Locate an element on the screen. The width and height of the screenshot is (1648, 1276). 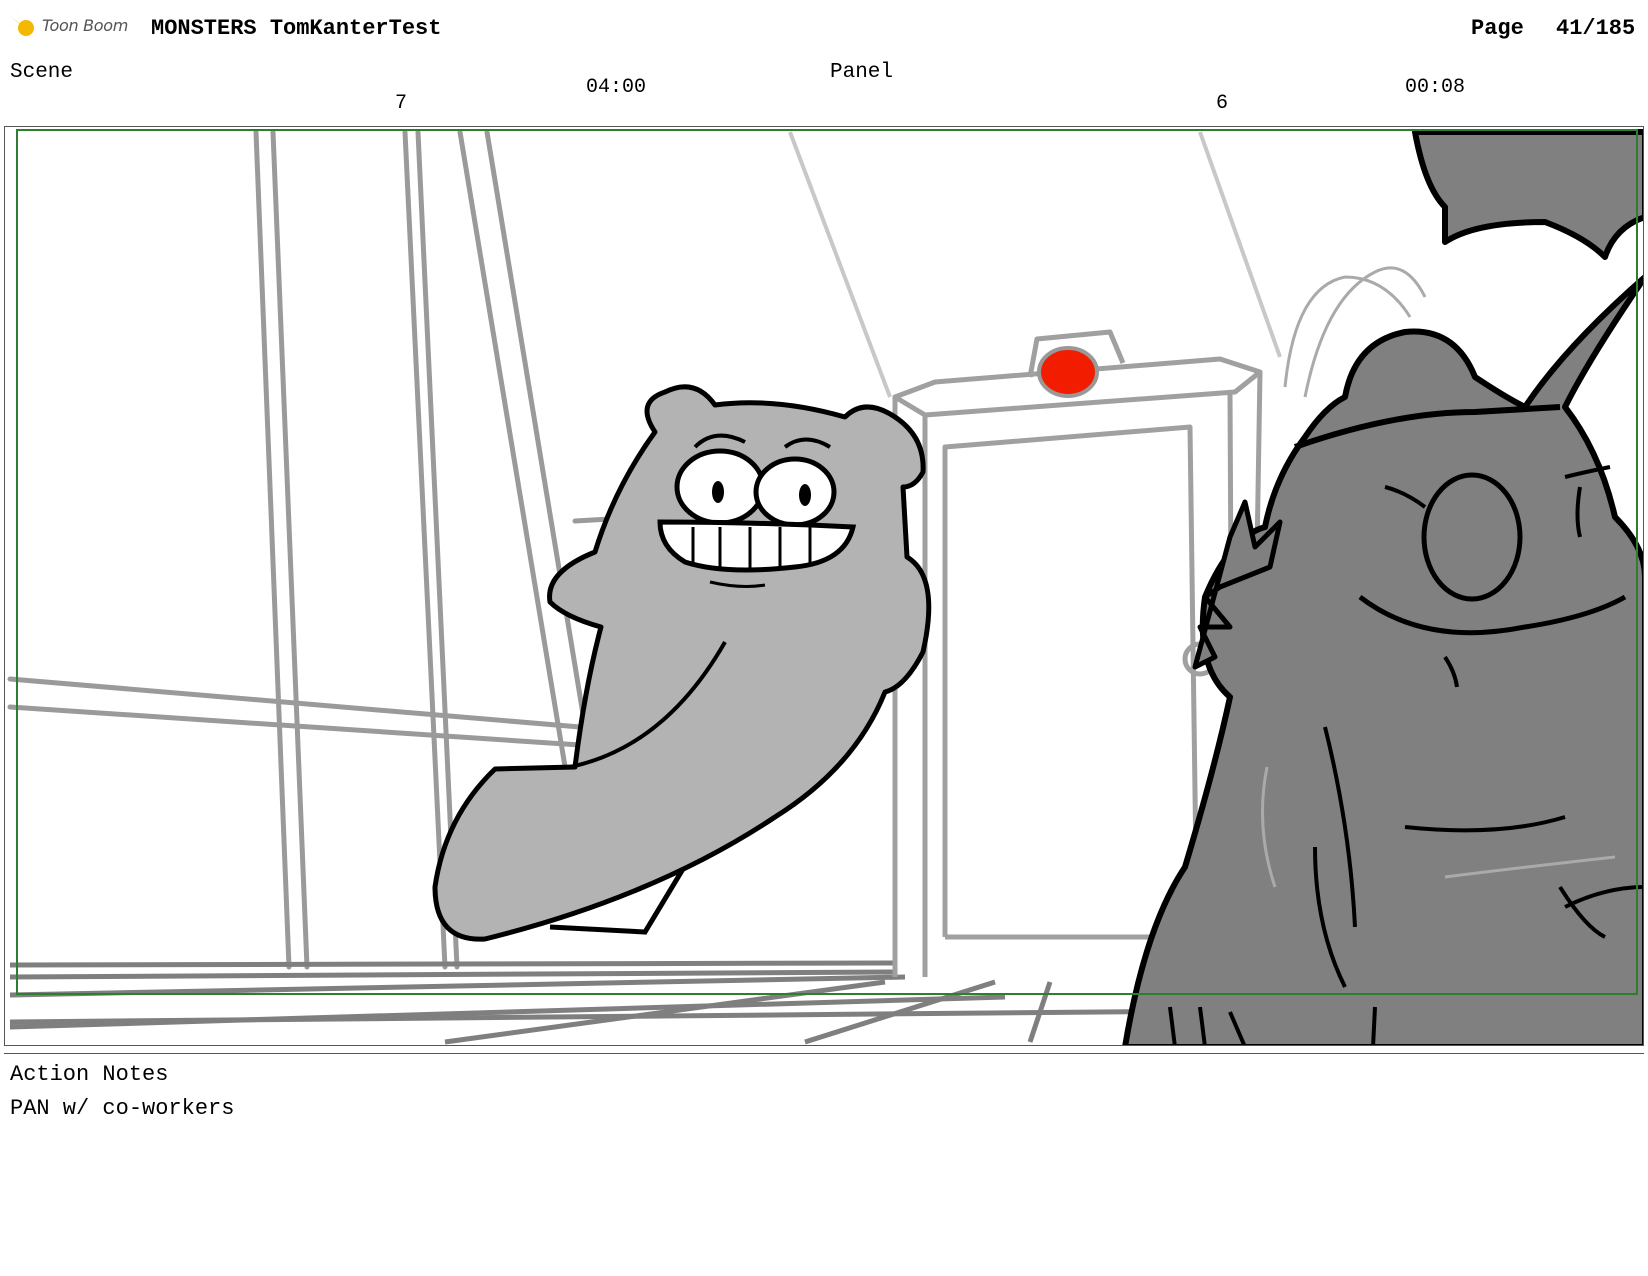
panel-divider is located at coordinates (824, 1053).